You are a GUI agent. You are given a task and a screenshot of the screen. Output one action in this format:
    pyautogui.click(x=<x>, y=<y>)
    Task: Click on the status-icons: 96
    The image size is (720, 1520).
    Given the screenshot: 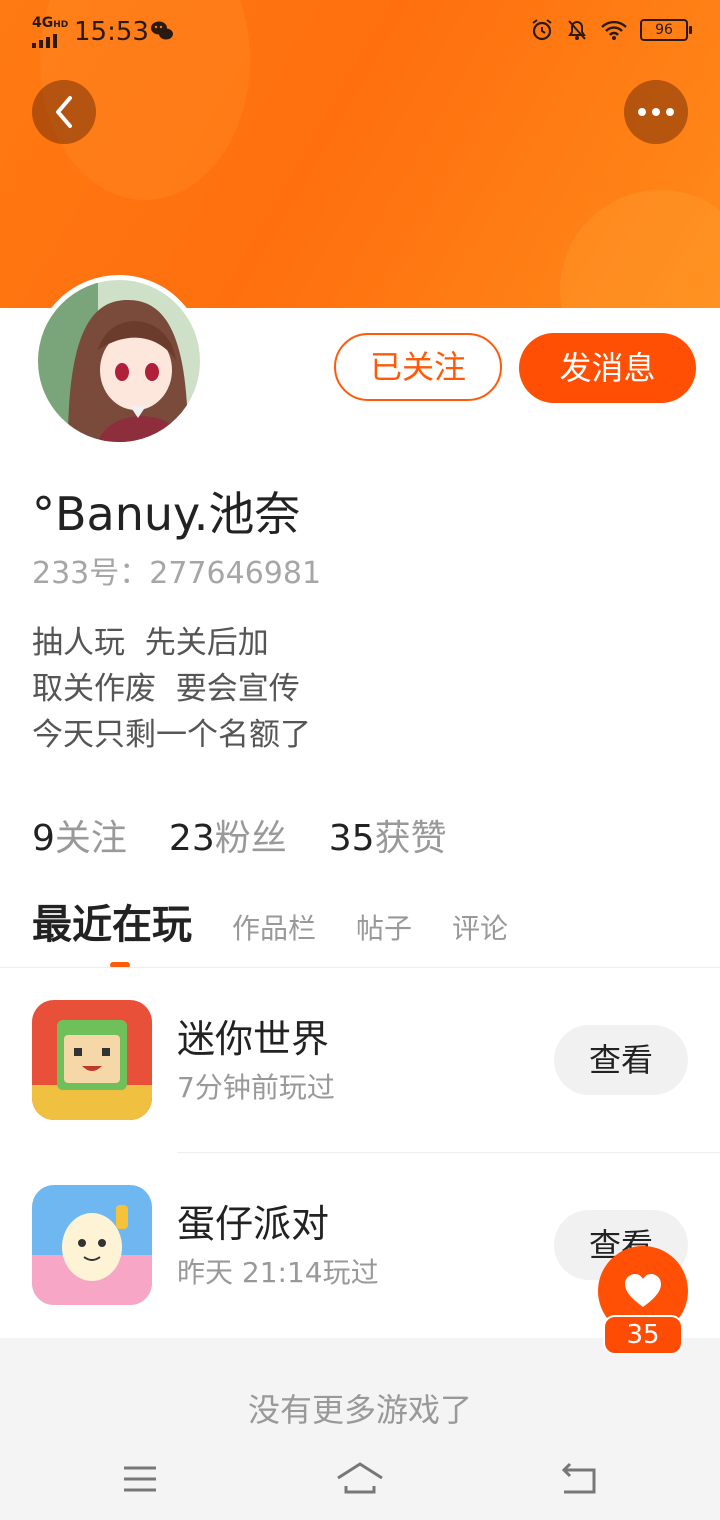 What is the action you would take?
    pyautogui.click(x=611, y=30)
    